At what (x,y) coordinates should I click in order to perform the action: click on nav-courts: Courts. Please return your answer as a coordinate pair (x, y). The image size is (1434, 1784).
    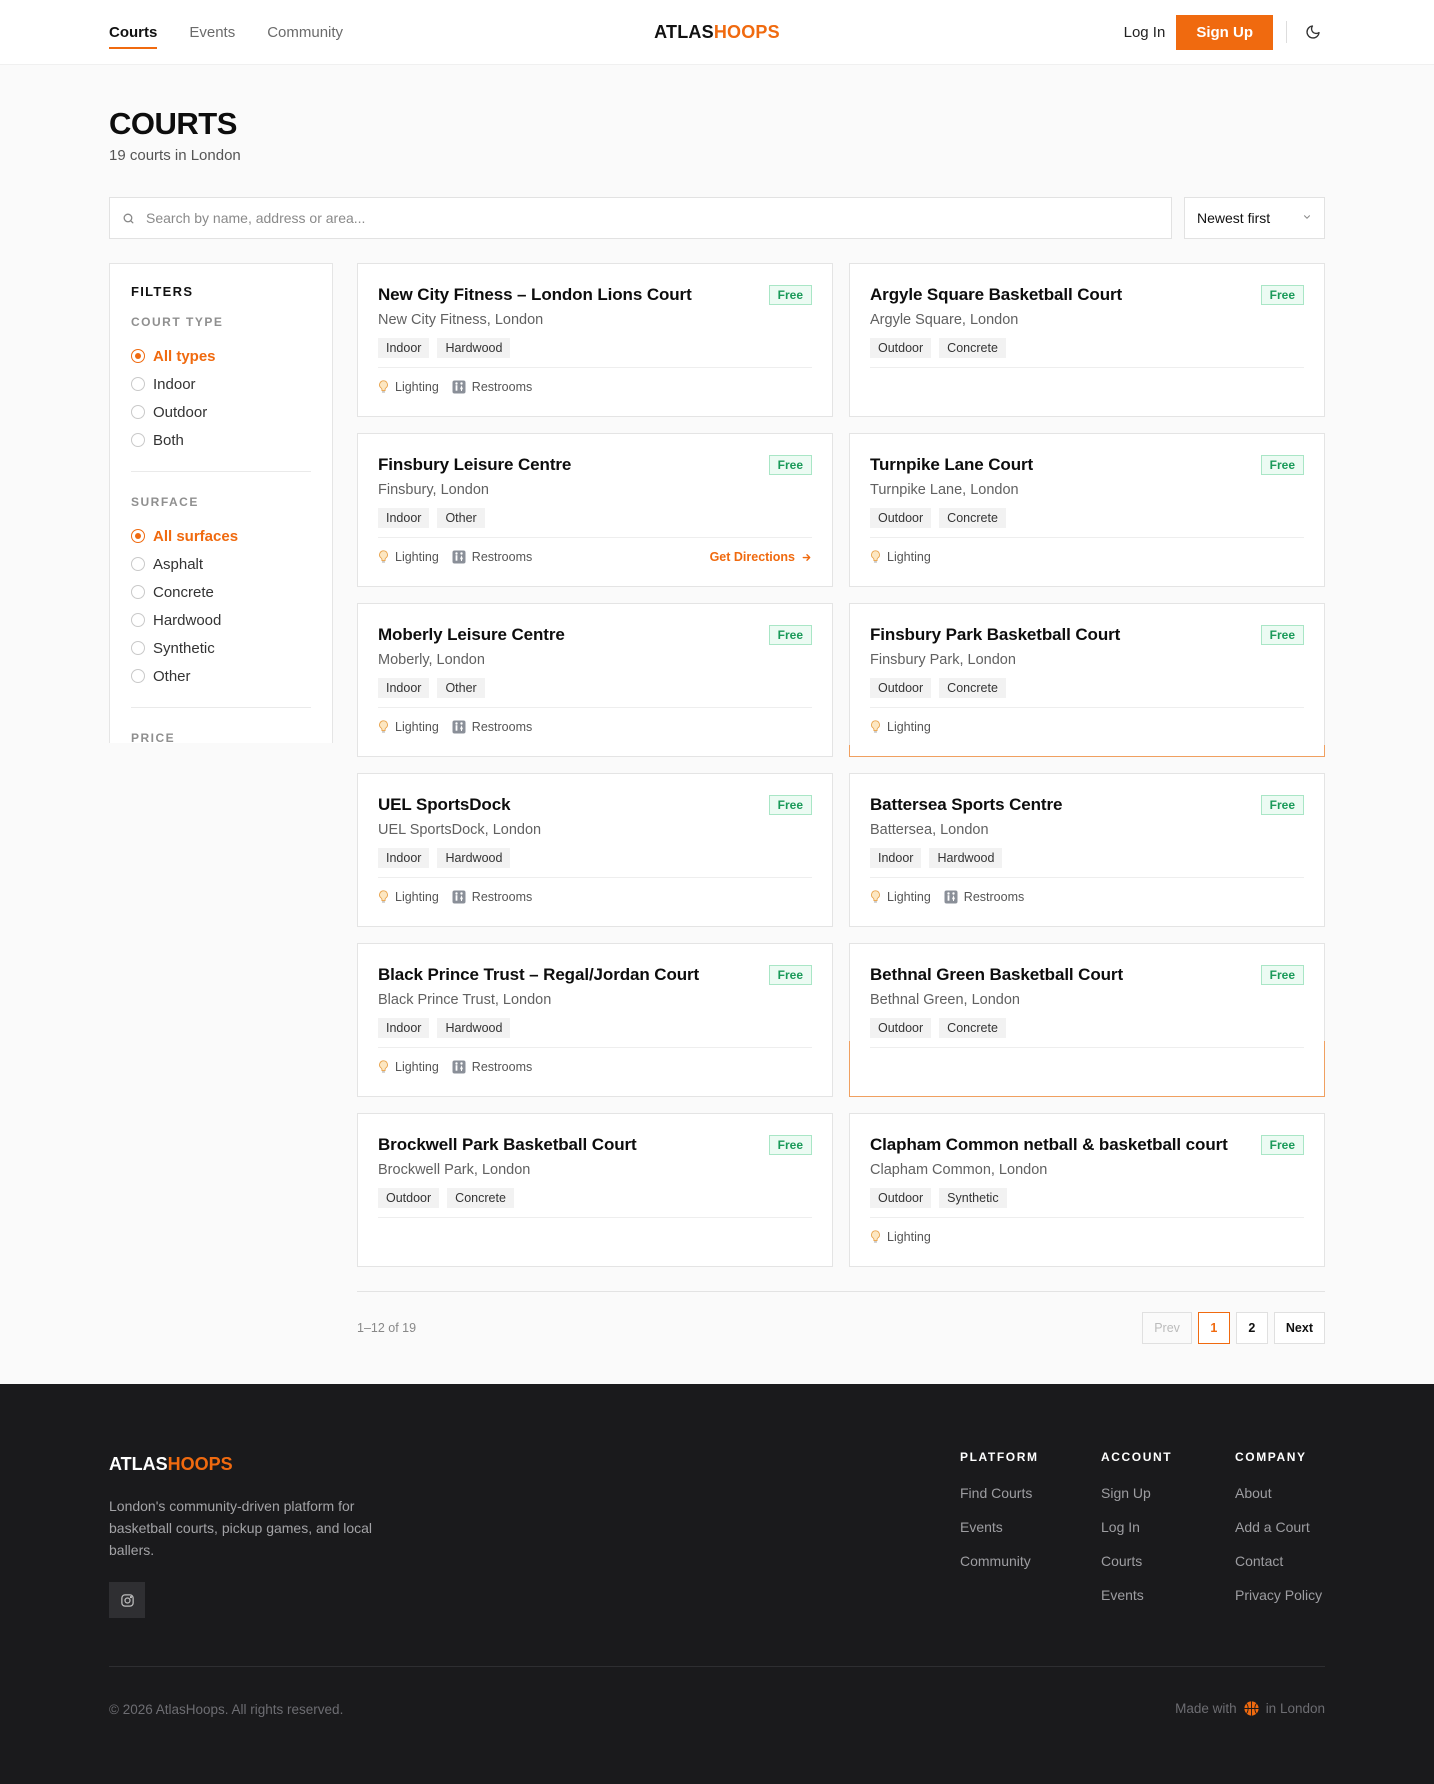
    Looking at the image, I should click on (133, 33).